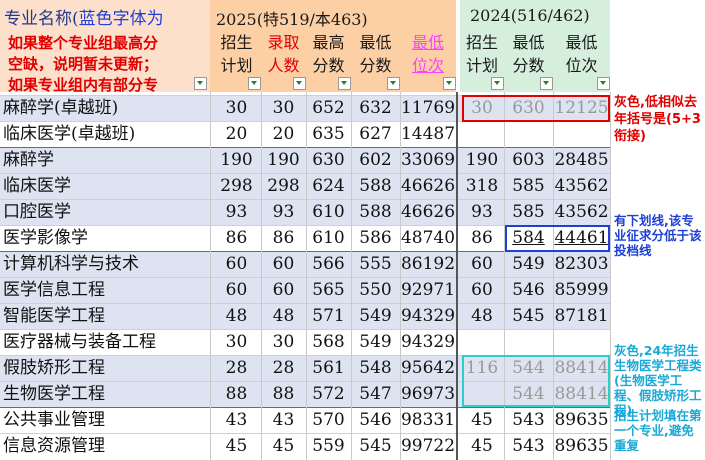 This screenshot has height=460, width=705. Describe the element at coordinates (428, 186) in the screenshot. I see `cell-rank25: 46626` at that location.